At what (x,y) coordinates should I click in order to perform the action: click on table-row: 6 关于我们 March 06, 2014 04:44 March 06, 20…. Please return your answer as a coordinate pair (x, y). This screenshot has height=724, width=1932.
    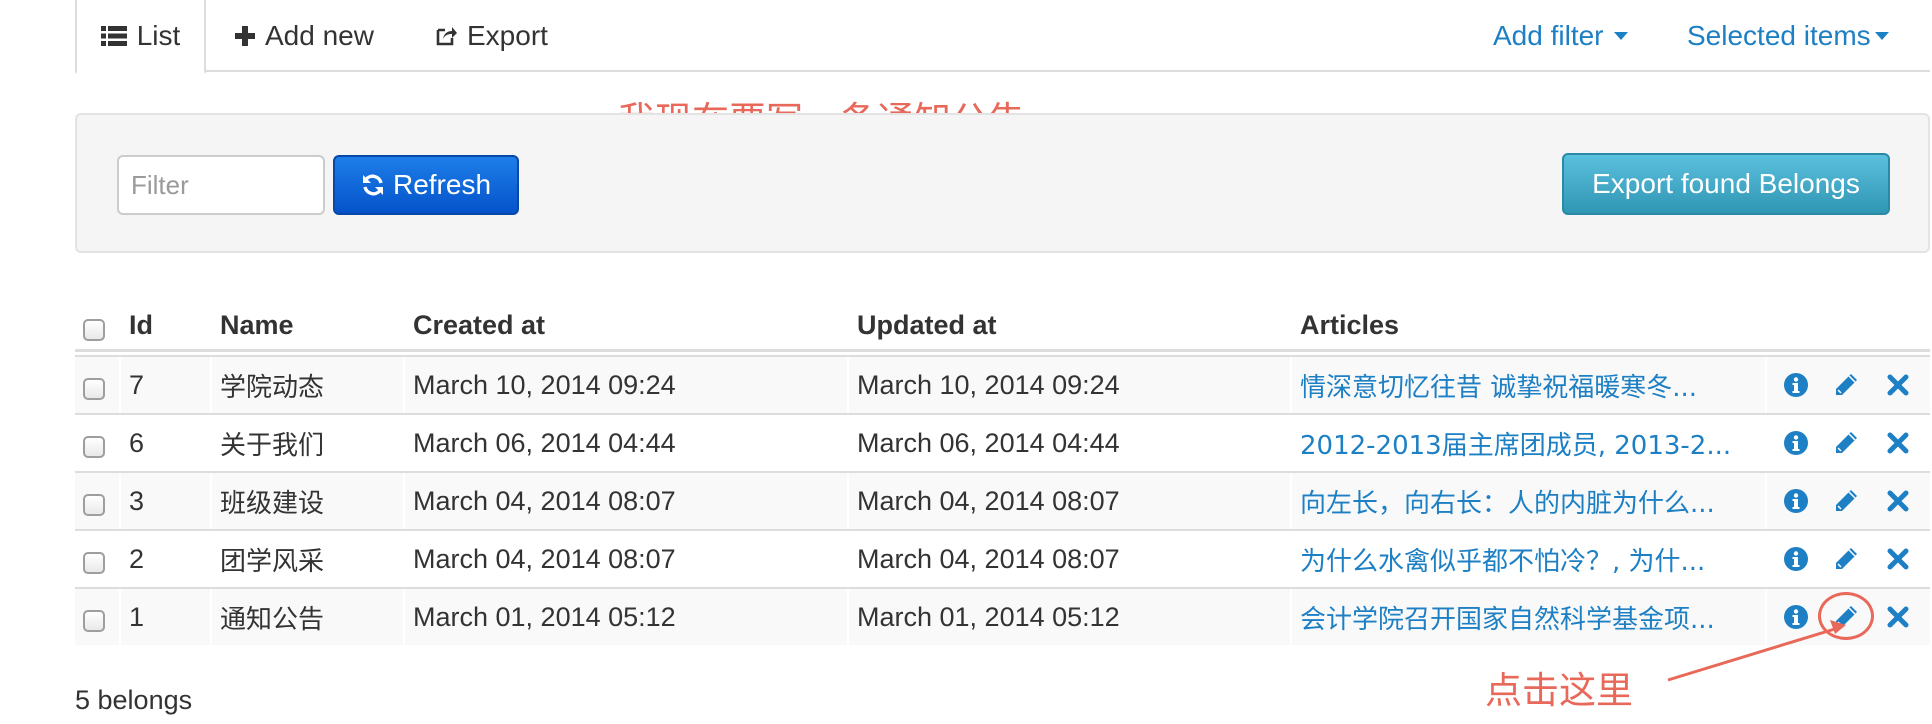
    Looking at the image, I should click on (1002, 442).